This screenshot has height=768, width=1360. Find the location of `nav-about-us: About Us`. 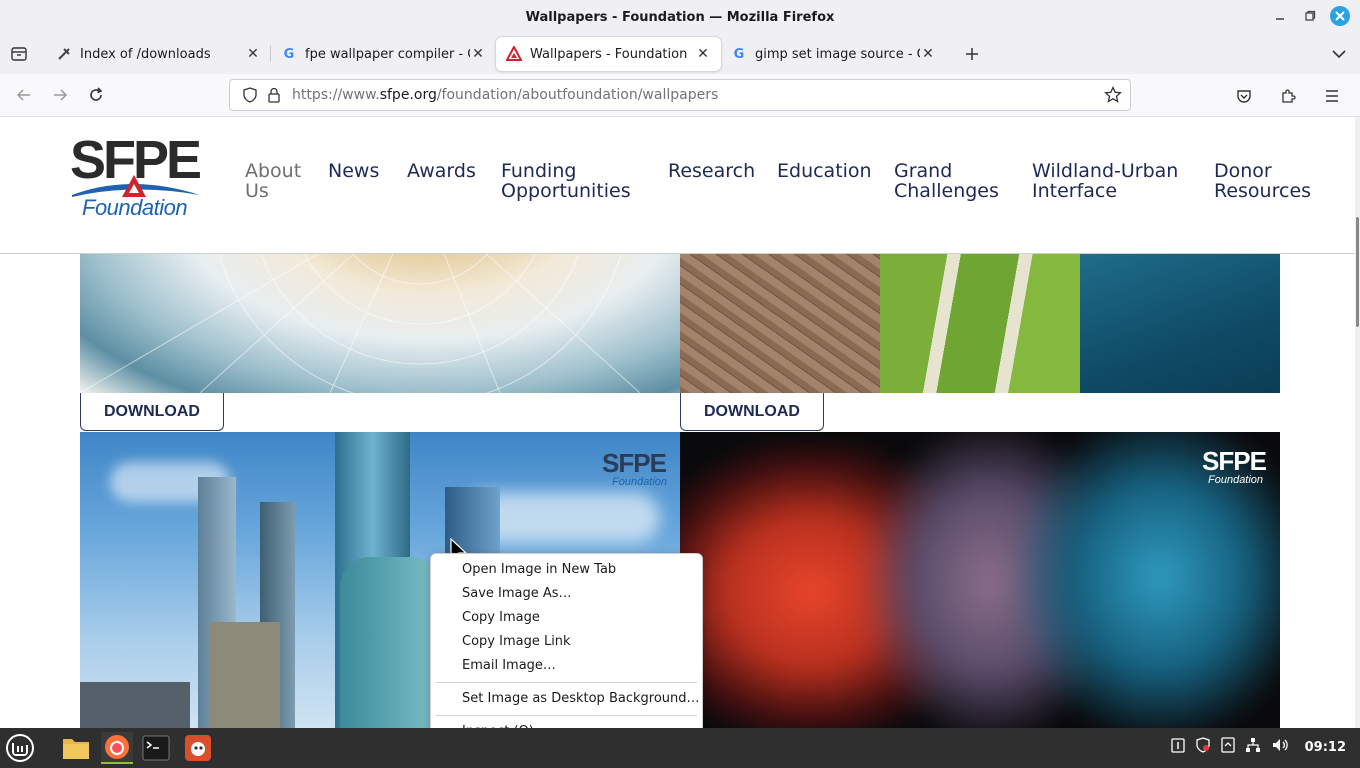

nav-about-us: About Us is located at coordinates (273, 181).